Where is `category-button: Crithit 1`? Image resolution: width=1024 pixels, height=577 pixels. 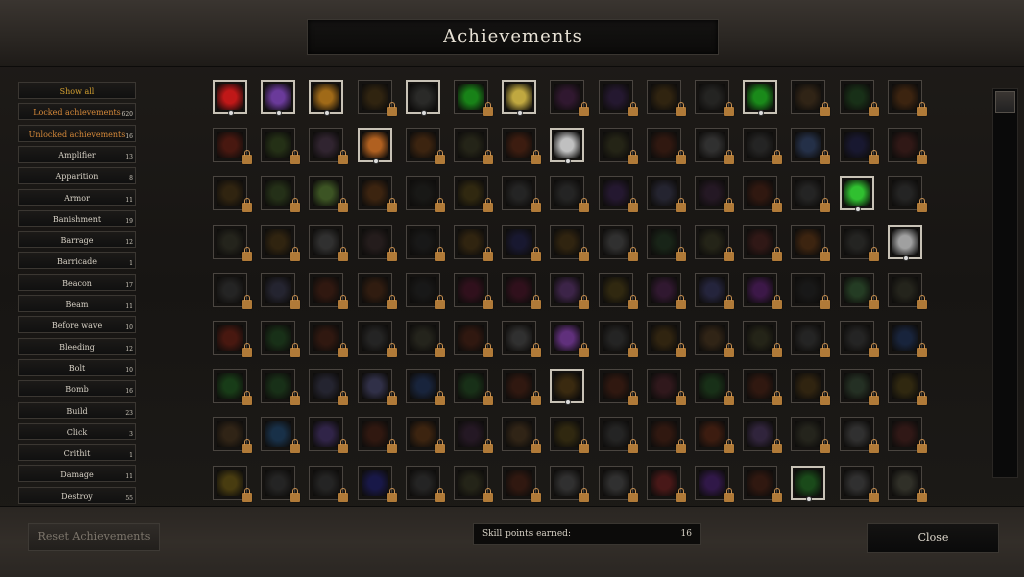 category-button: Crithit 1 is located at coordinates (77, 453).